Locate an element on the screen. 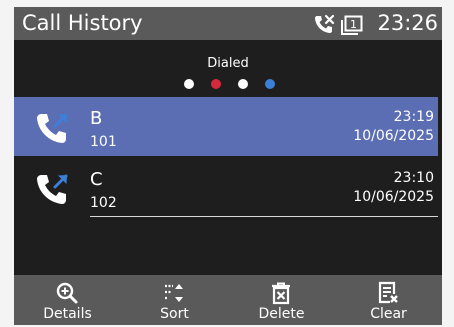 Image resolution: width=454 pixels, height=327 pixels. details-label: Details is located at coordinates (67, 314).